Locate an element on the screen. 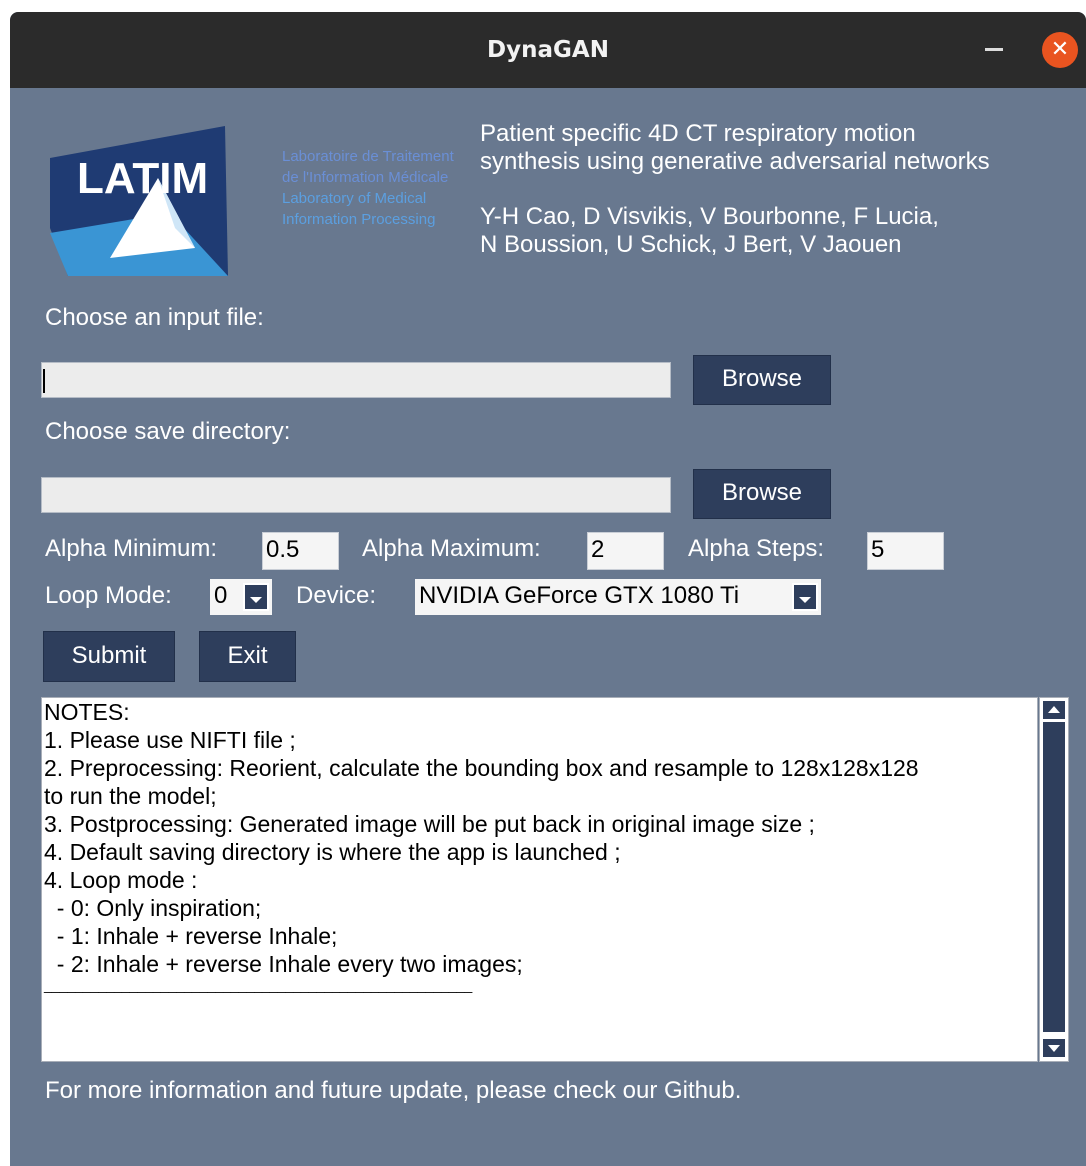 Image resolution: width=1086 pixels, height=1166 pixels. device-label: Device: is located at coordinates (336, 595).